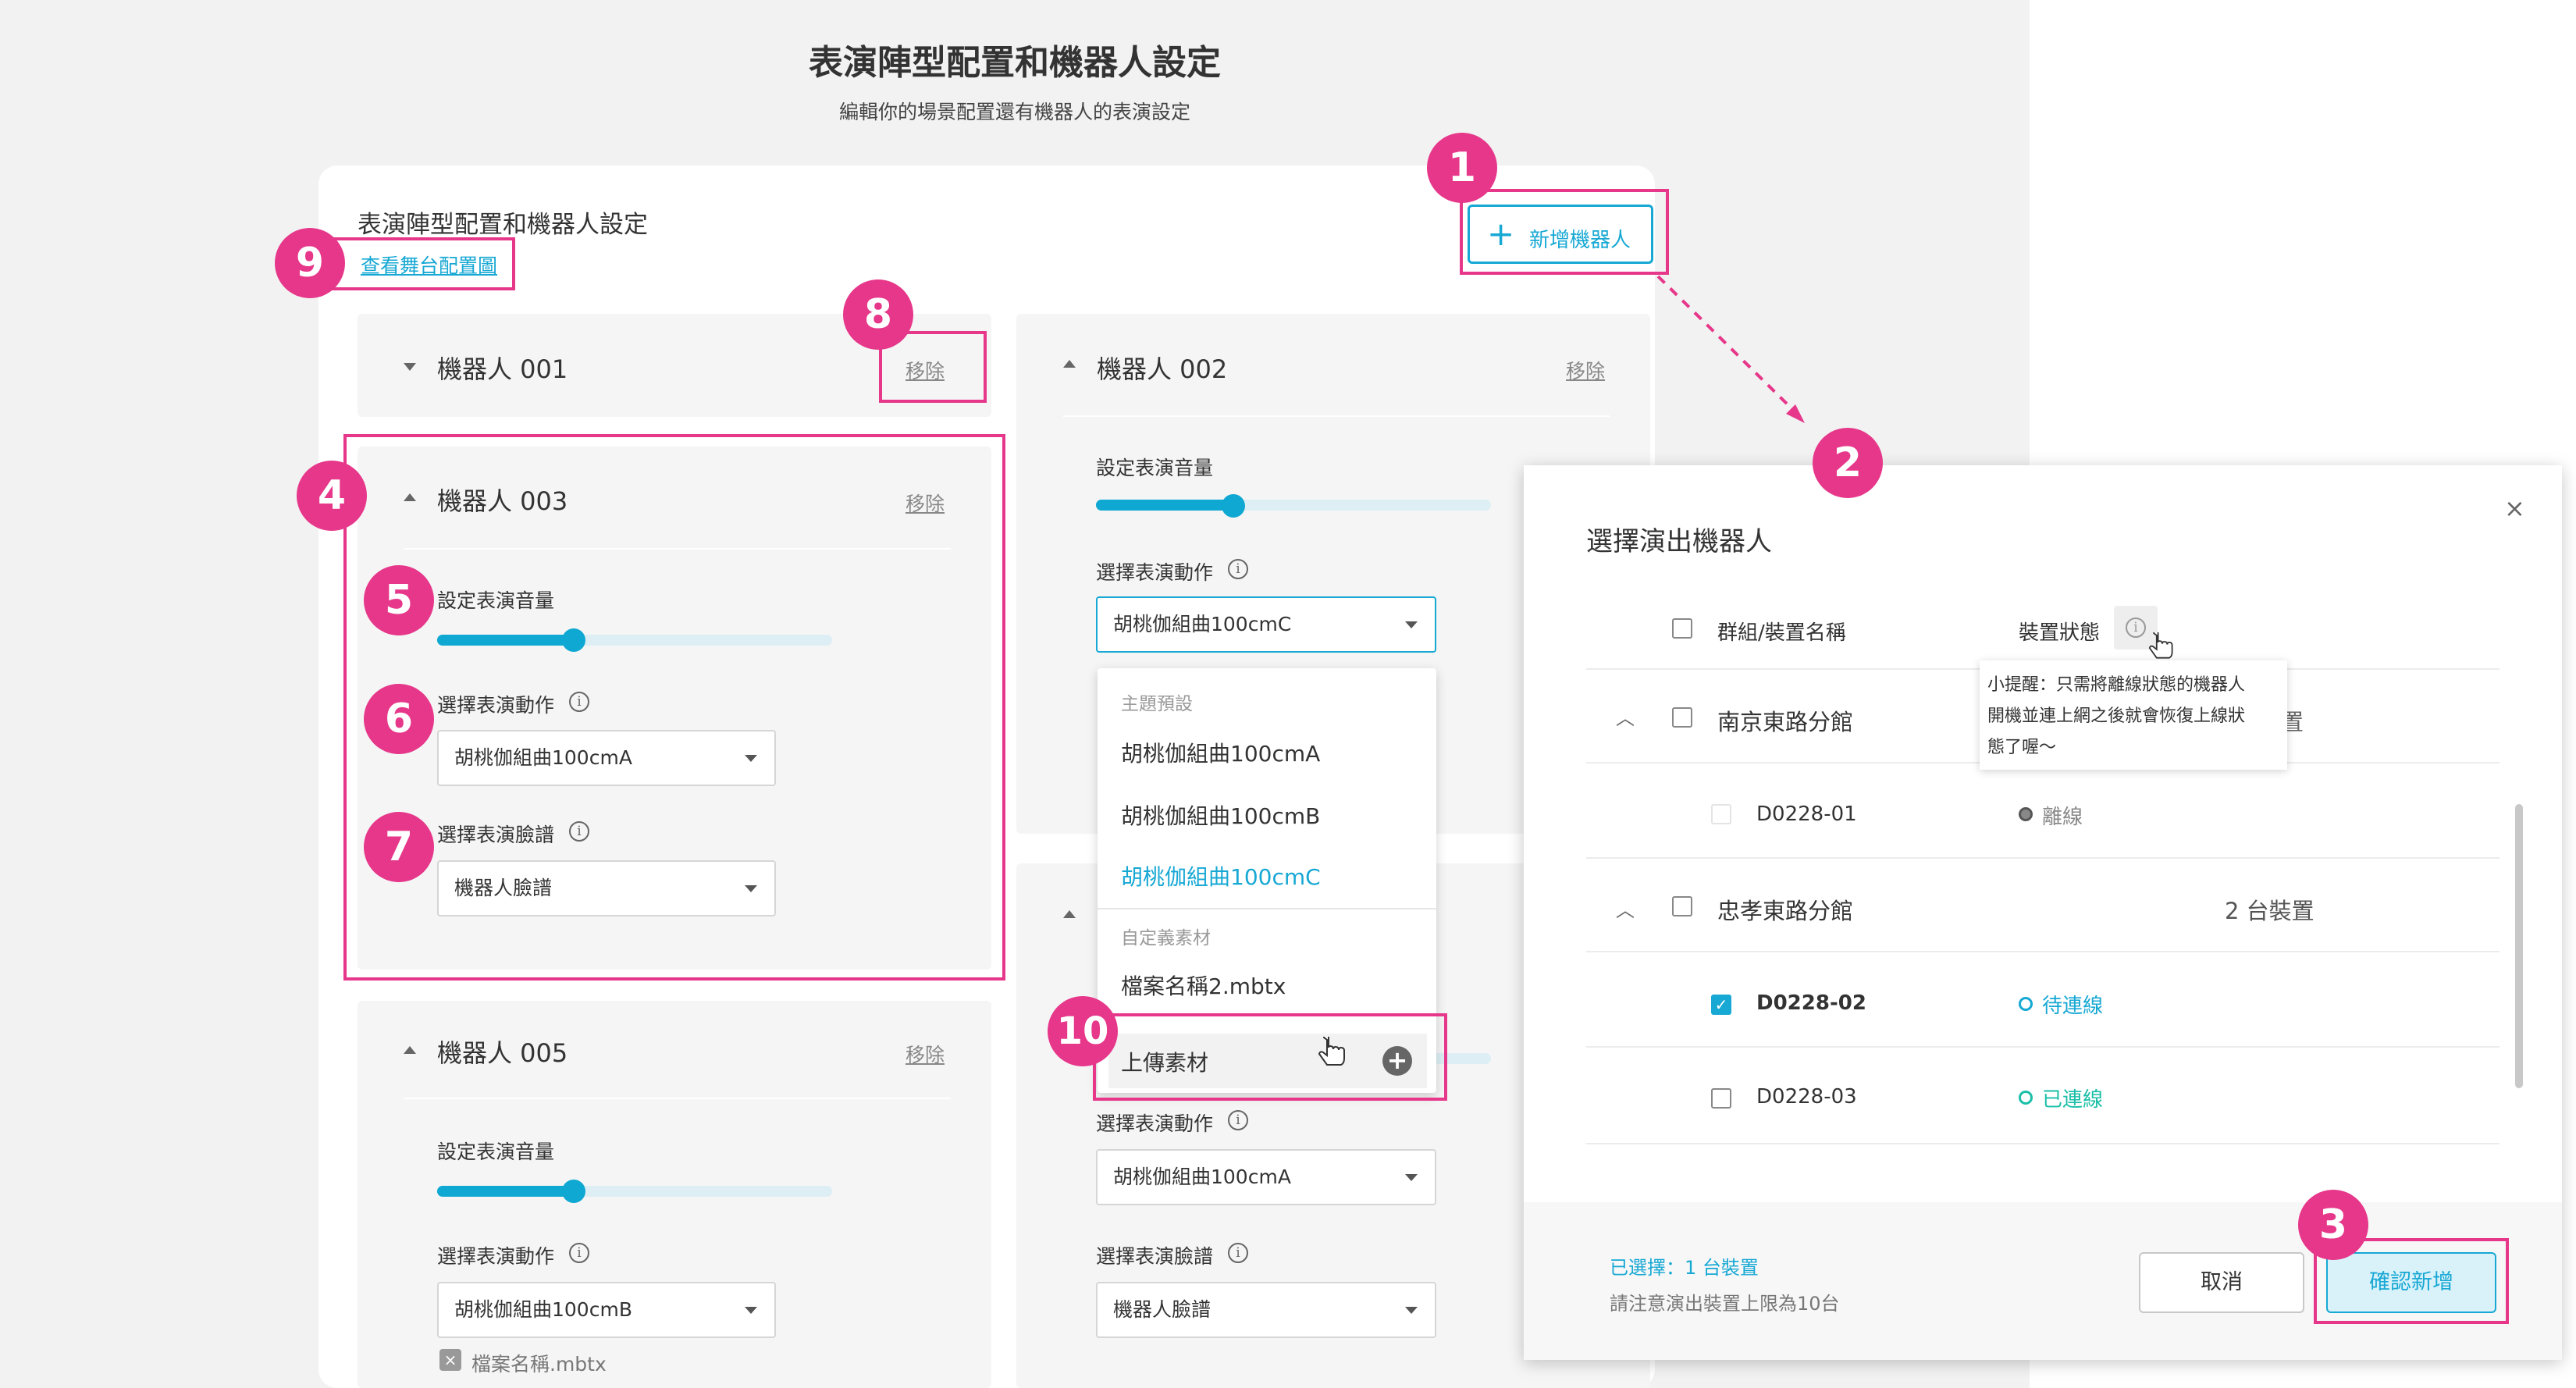 The height and width of the screenshot is (1388, 2576). I want to click on action-select: 胡桃伽組曲100cmA, so click(1266, 1177).